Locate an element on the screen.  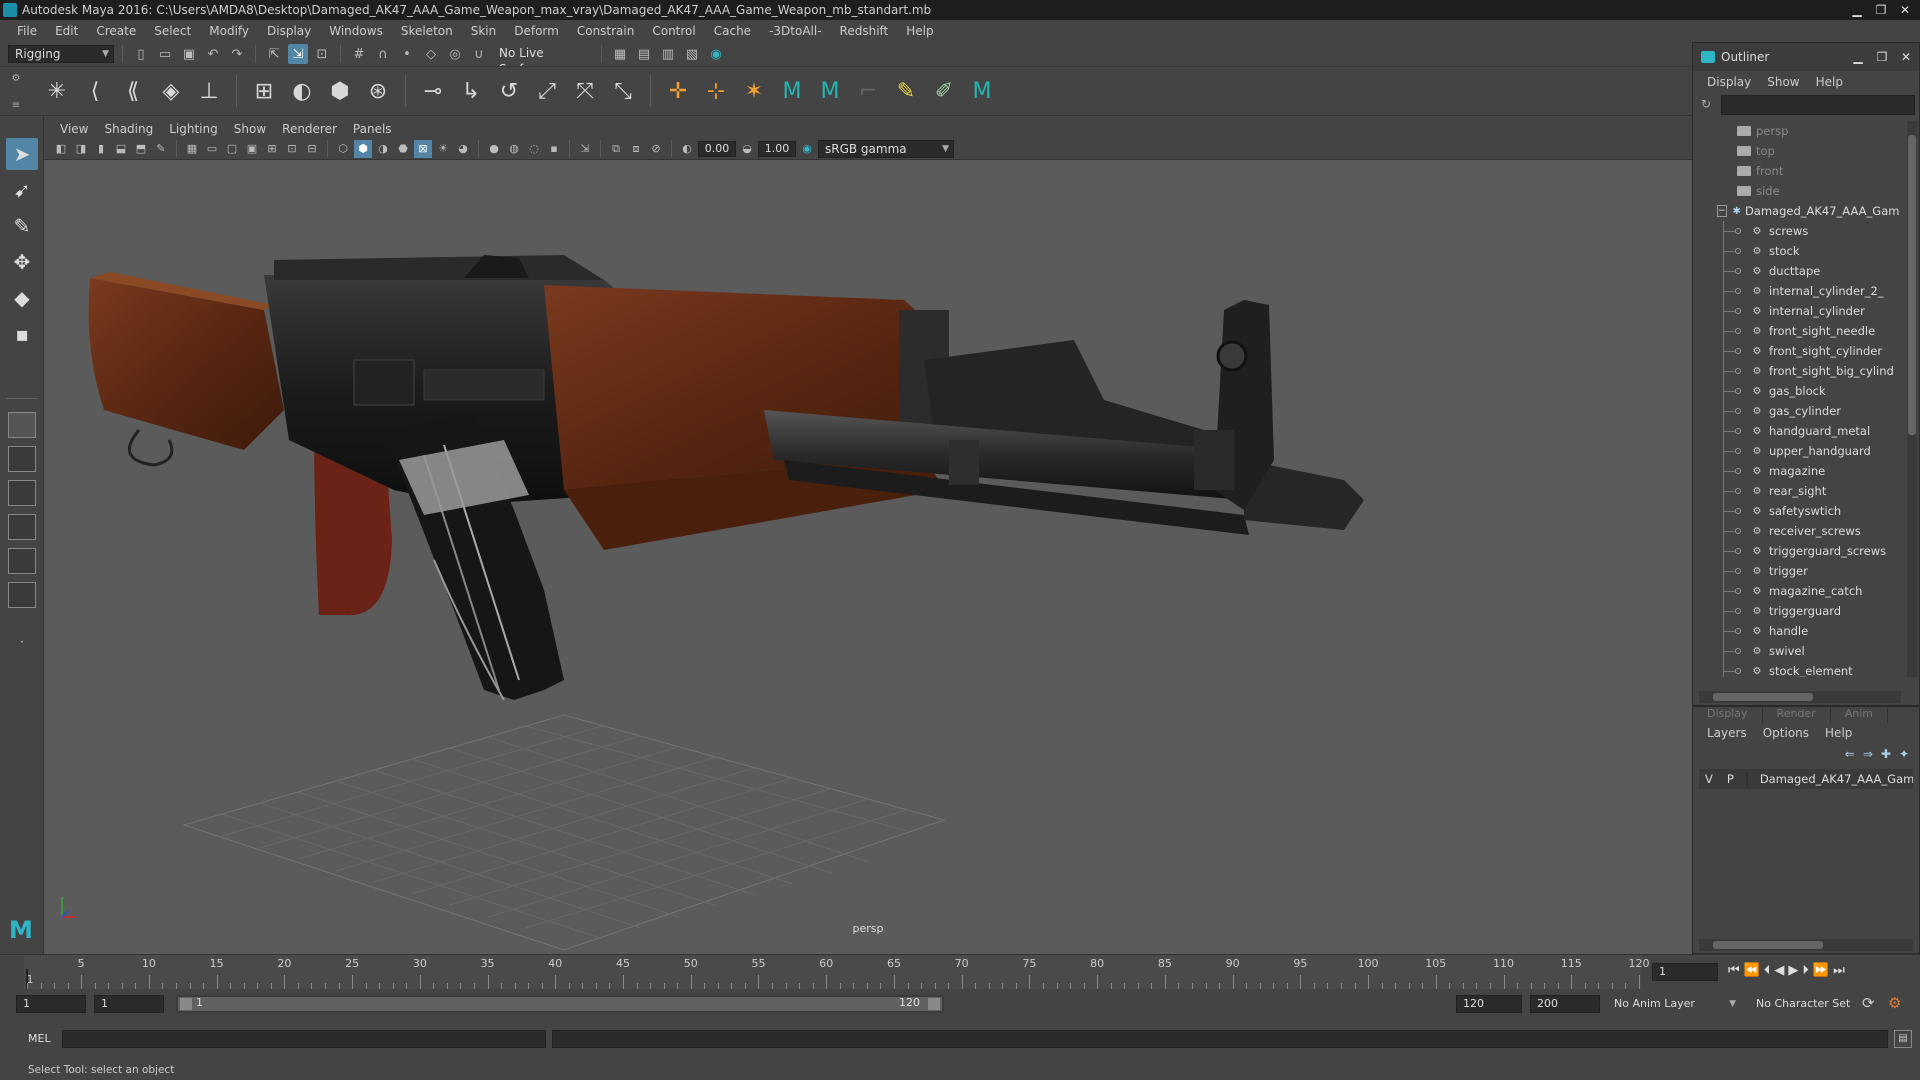
outliner-vertical-scrollbar is located at coordinates (1912, 399).